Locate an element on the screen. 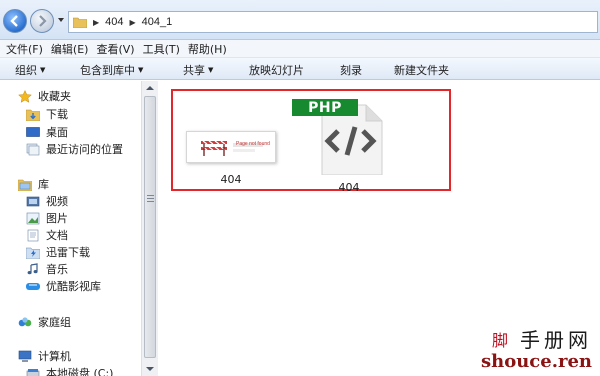  slideshow-button: 放映幻灯片 is located at coordinates (276, 70).